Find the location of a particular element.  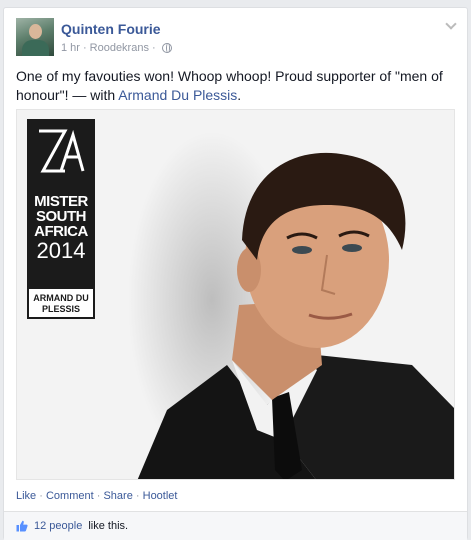

post-actions: Like · Comment · Share · Hootlet is located at coordinates (96, 496).